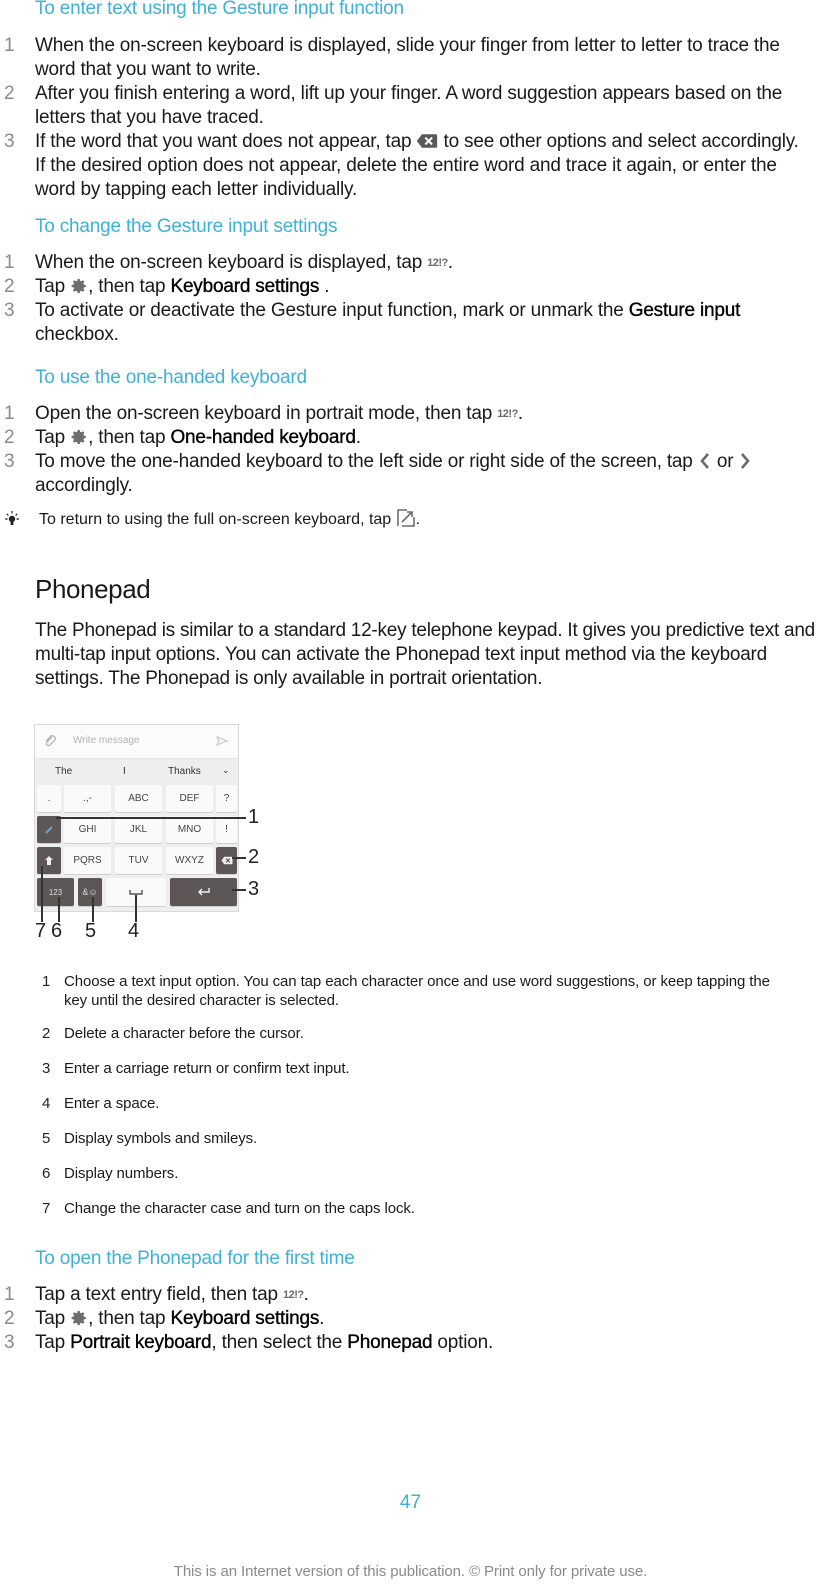  Describe the element at coordinates (12, 518) in the screenshot. I see `lightbulb-icon` at that location.